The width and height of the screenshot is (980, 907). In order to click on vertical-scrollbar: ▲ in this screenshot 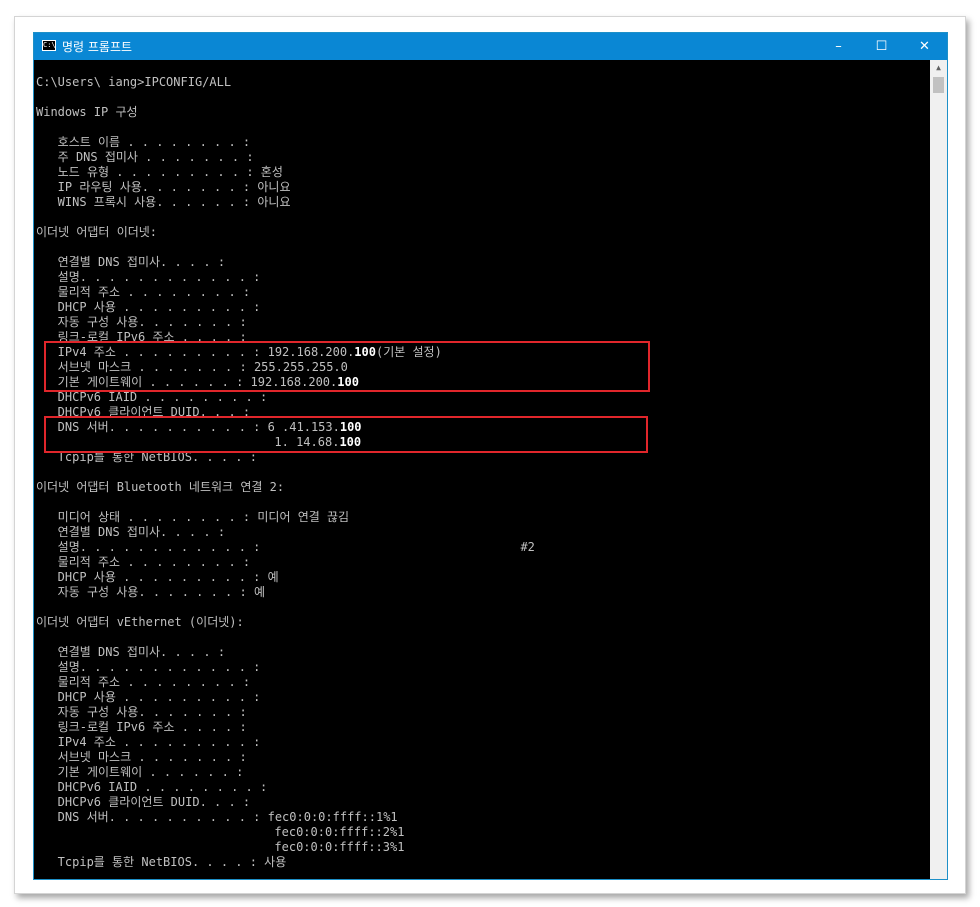, I will do `click(938, 469)`.